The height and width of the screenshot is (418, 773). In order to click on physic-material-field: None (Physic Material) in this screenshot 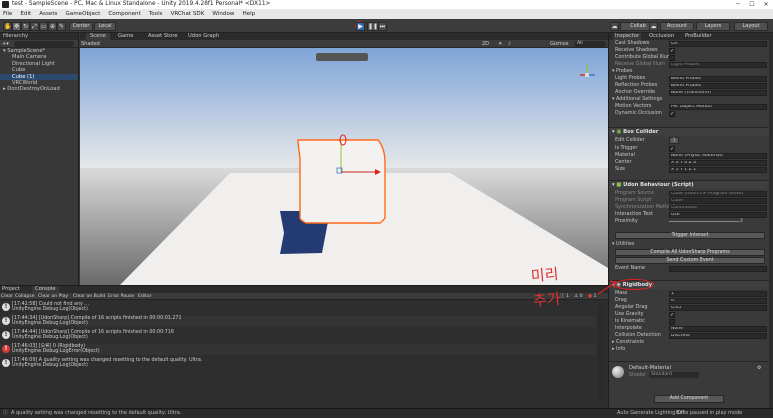, I will do `click(718, 156)`.